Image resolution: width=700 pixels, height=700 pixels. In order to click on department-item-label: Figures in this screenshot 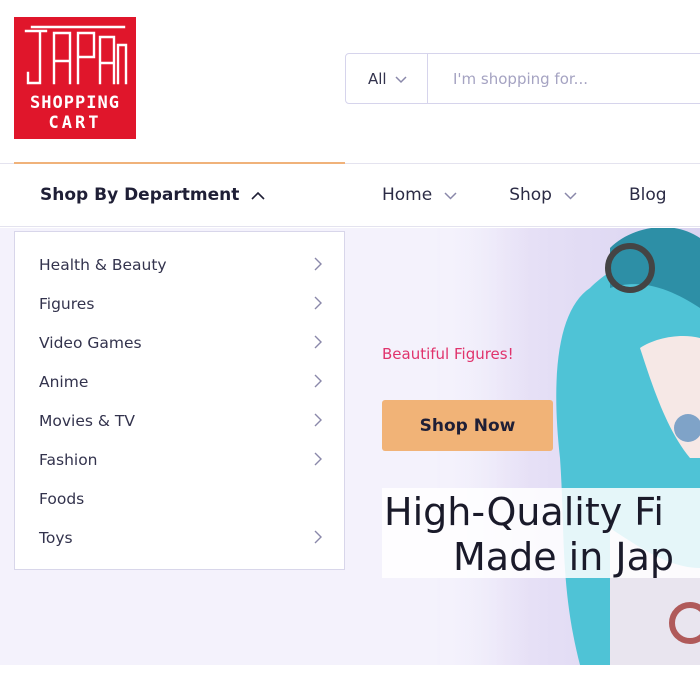, I will do `click(67, 303)`.